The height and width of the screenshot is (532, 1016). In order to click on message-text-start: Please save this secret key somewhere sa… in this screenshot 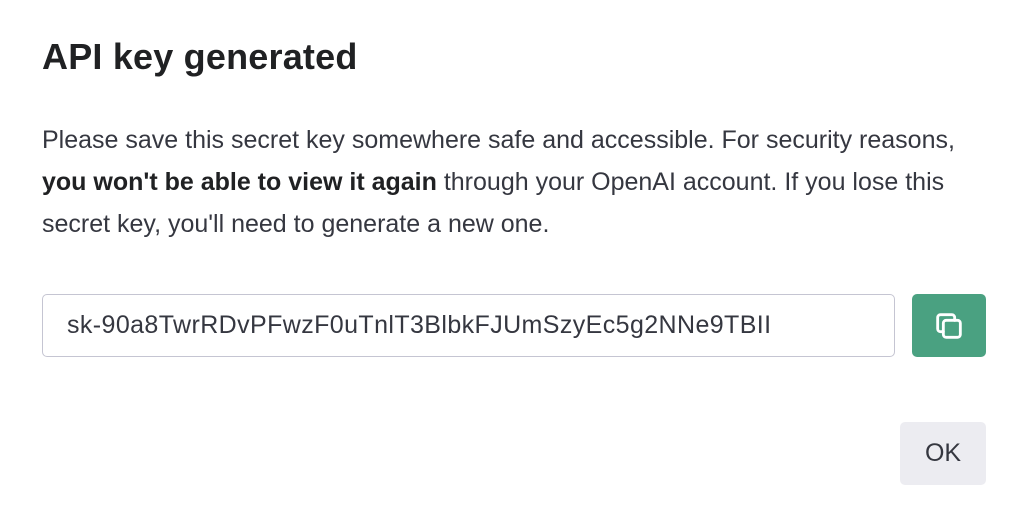, I will do `click(498, 140)`.